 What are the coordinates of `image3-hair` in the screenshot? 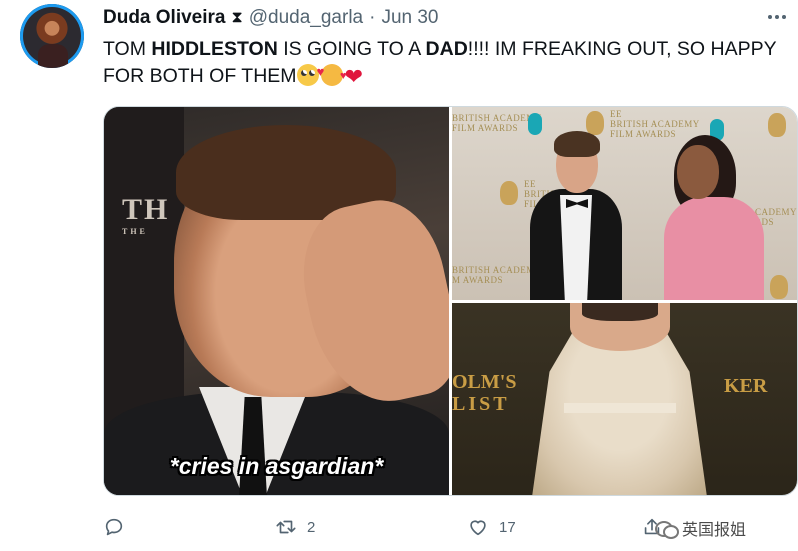 It's located at (620, 312).